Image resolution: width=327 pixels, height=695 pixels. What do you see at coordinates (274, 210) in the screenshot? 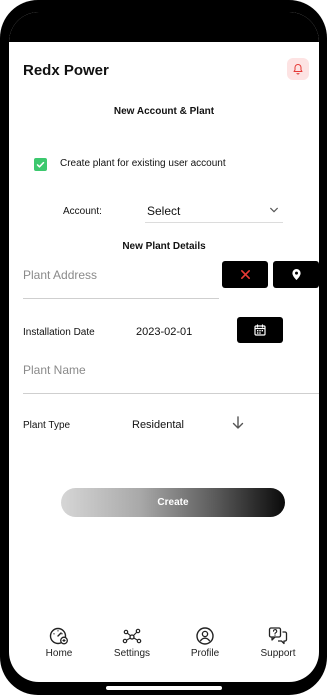
I see `chevron-down-icon` at bounding box center [274, 210].